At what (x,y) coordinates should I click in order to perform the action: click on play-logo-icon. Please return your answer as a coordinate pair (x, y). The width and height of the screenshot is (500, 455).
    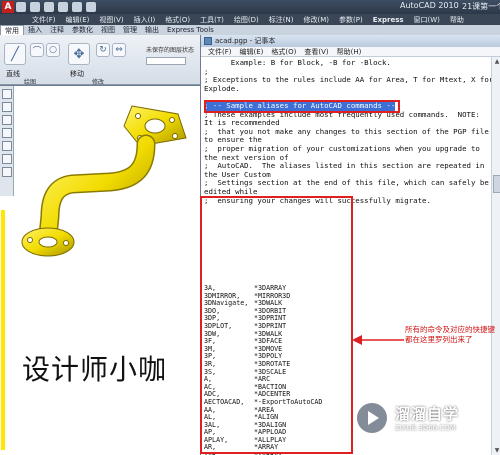
    Looking at the image, I should click on (372, 417).